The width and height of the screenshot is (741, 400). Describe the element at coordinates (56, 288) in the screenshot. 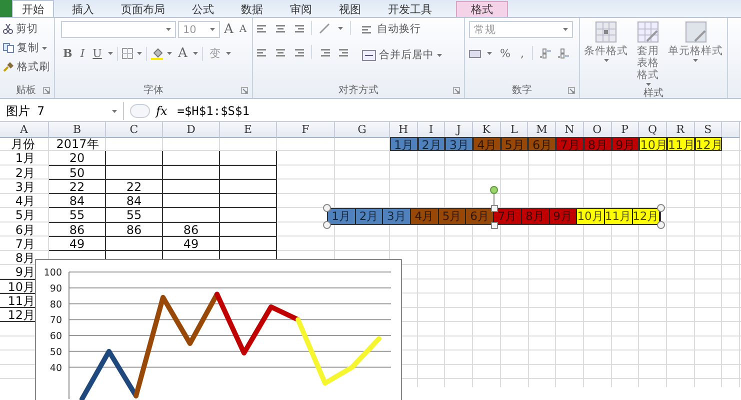

I see `axis-tick-label: 90` at that location.